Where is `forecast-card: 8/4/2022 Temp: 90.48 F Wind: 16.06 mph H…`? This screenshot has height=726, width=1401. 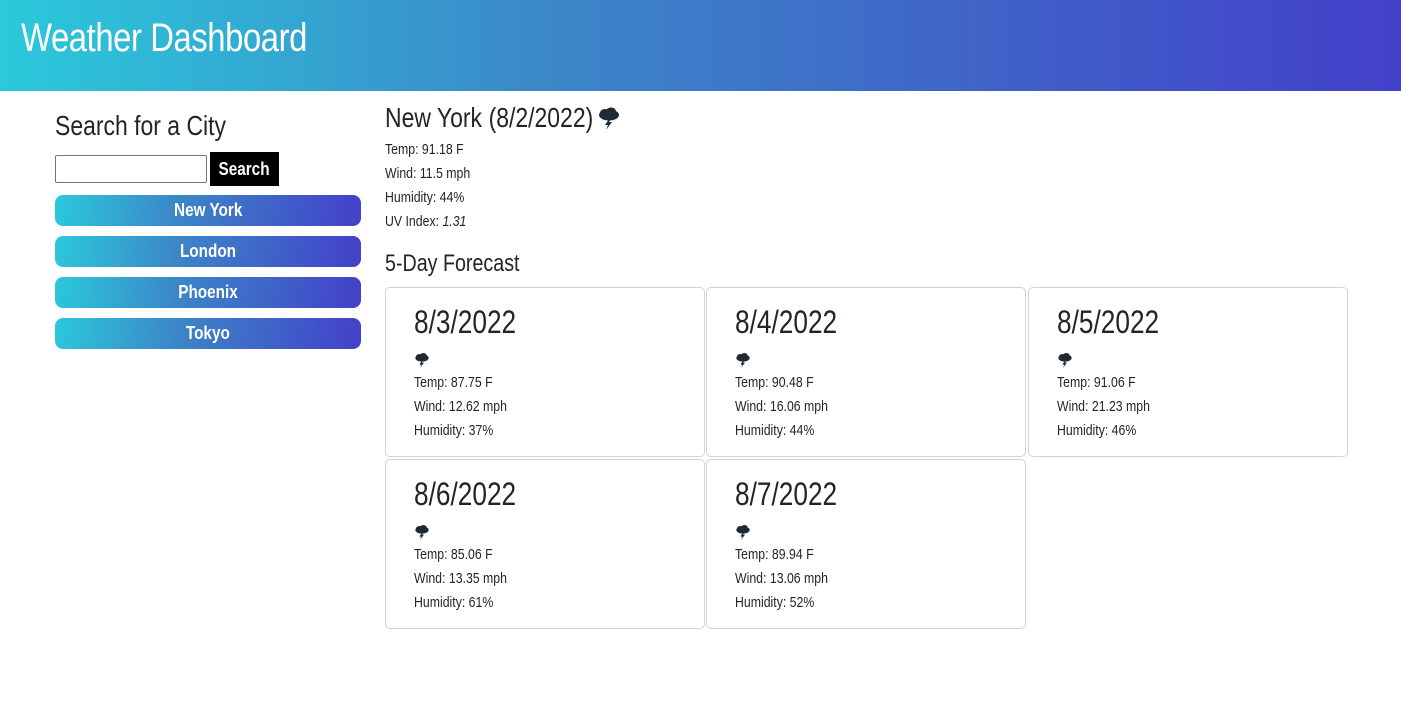
forecast-card: 8/4/2022 Temp: 90.48 F Wind: 16.06 mph H… is located at coordinates (866, 372).